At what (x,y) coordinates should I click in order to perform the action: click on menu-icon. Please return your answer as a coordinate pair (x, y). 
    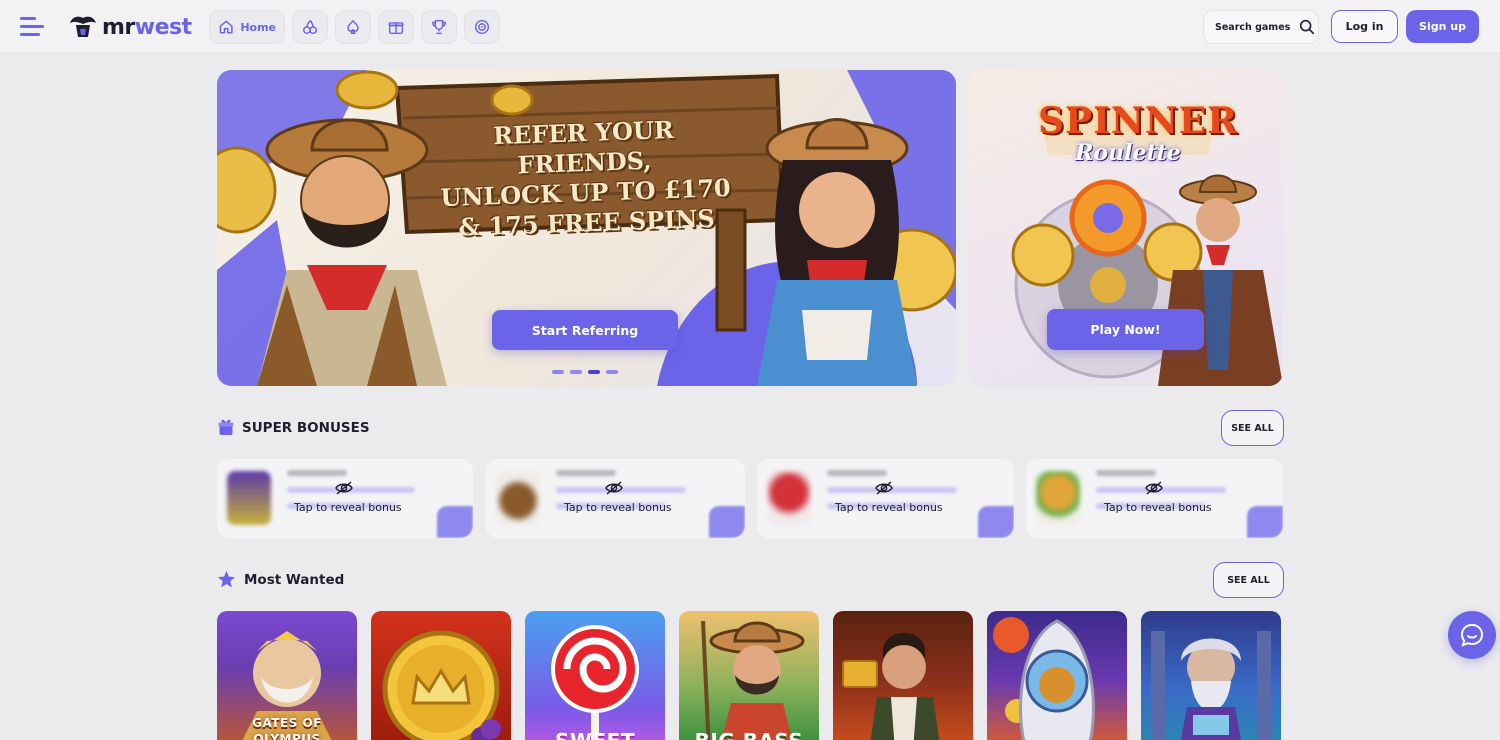
    Looking at the image, I should click on (32, 27).